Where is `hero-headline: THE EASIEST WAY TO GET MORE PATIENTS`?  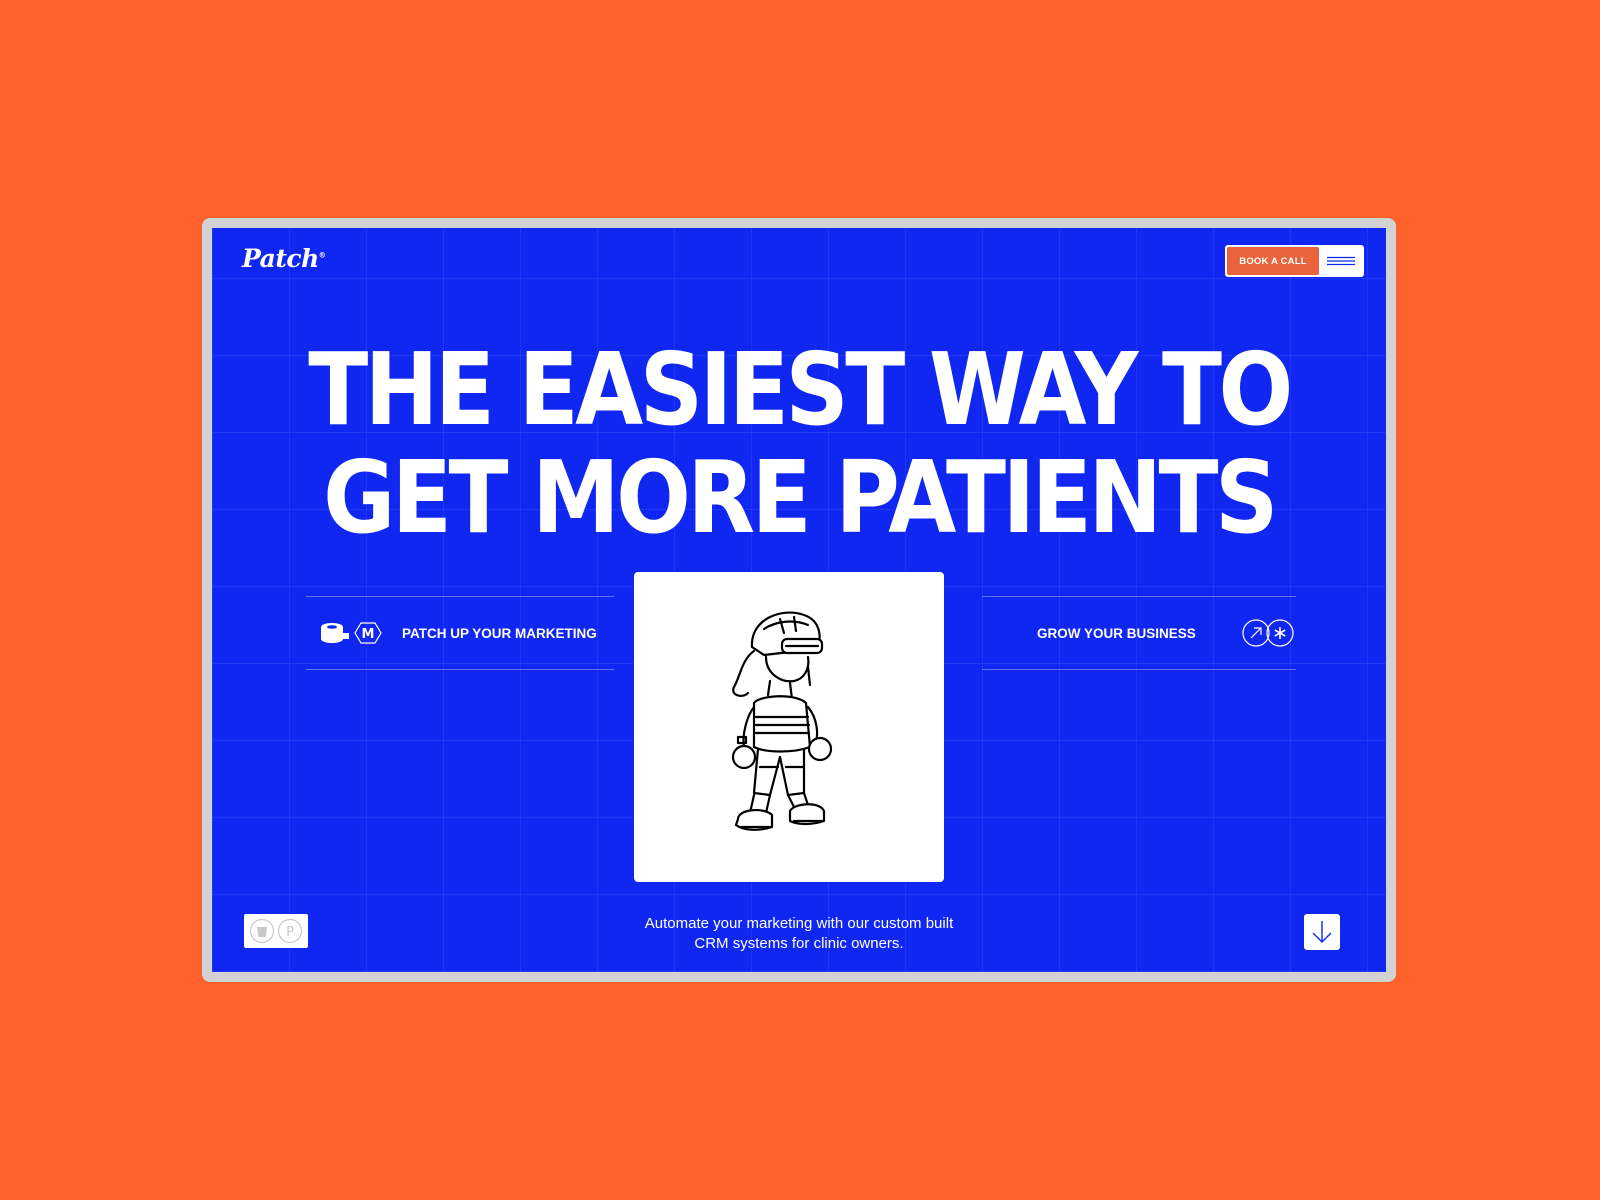
hero-headline: THE EASIEST WAY TO GET MORE PATIENTS is located at coordinates (798, 444).